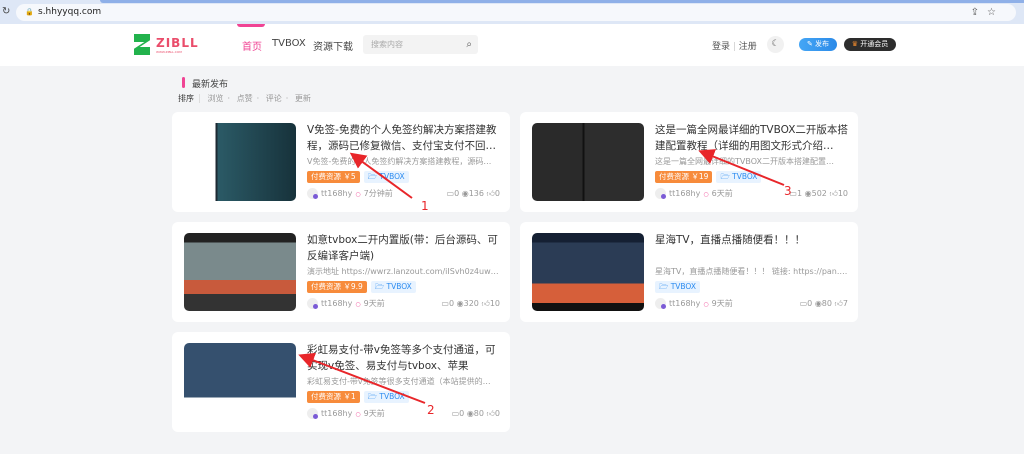 Image resolution: width=1024 pixels, height=454 pixels. Describe the element at coordinates (476, 193) in the screenshot. I see `view-count: 136` at that location.